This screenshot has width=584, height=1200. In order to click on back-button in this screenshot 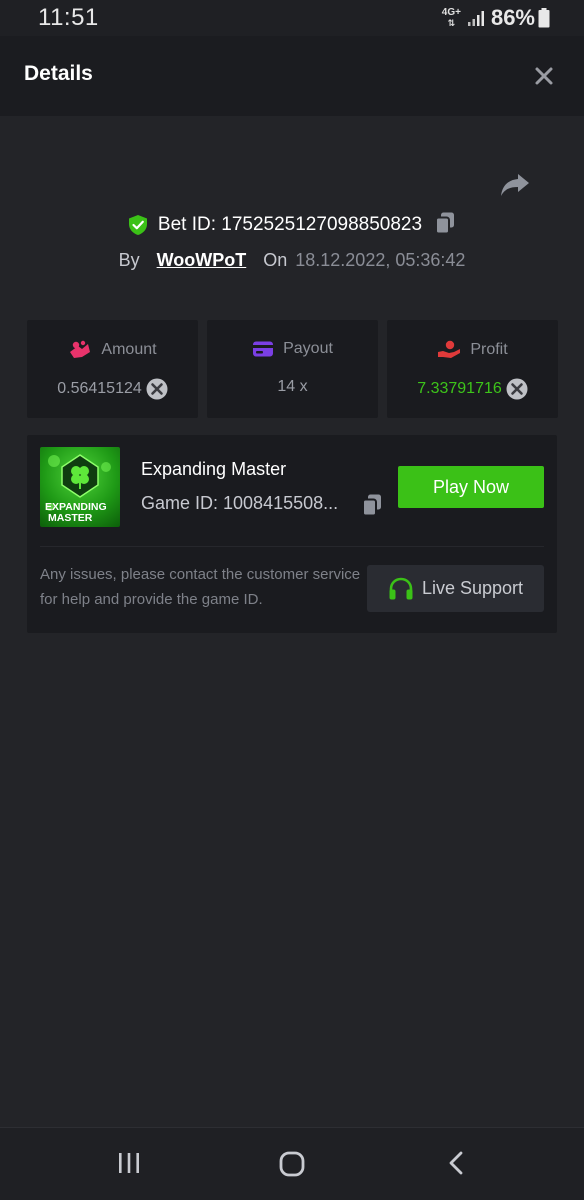, I will do `click(457, 1165)`.